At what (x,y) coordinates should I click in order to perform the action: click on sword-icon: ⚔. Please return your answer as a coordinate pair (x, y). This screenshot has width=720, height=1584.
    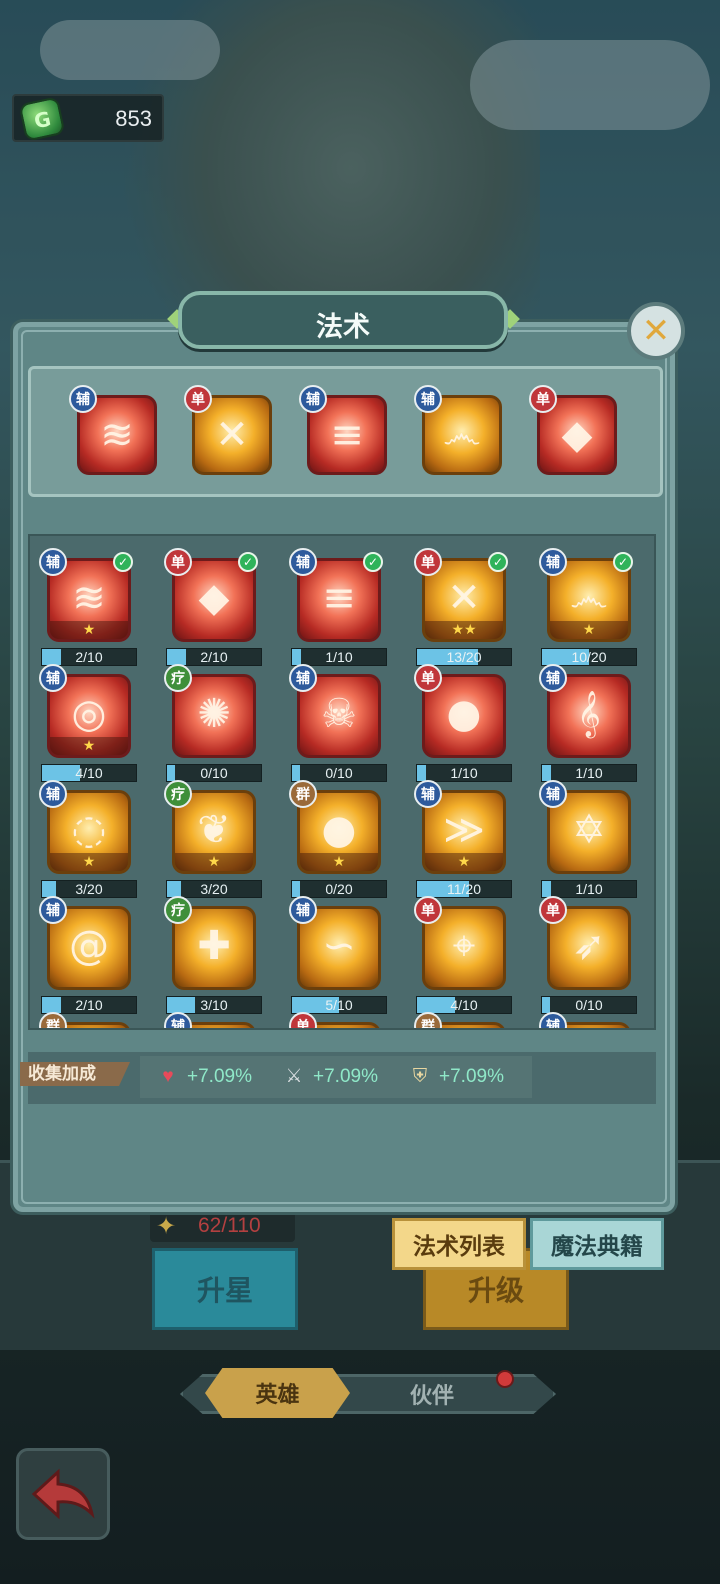
    Looking at the image, I should click on (294, 1076).